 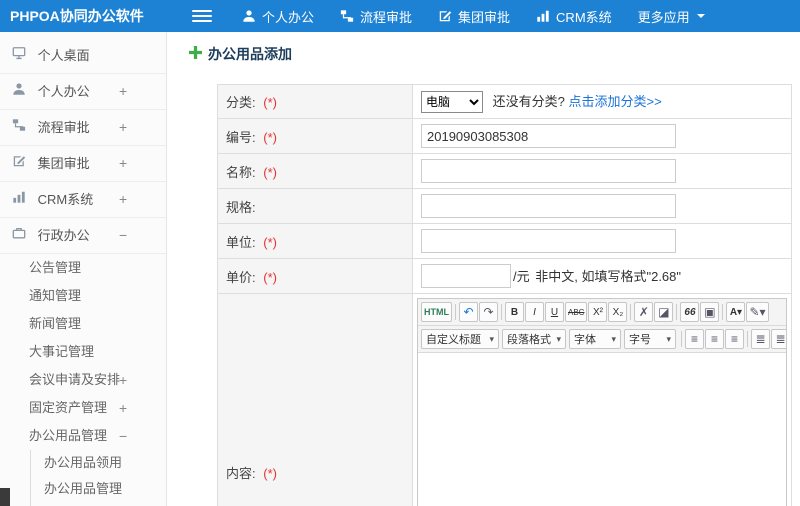 I want to click on redo-icon: ↷, so click(x=488, y=312).